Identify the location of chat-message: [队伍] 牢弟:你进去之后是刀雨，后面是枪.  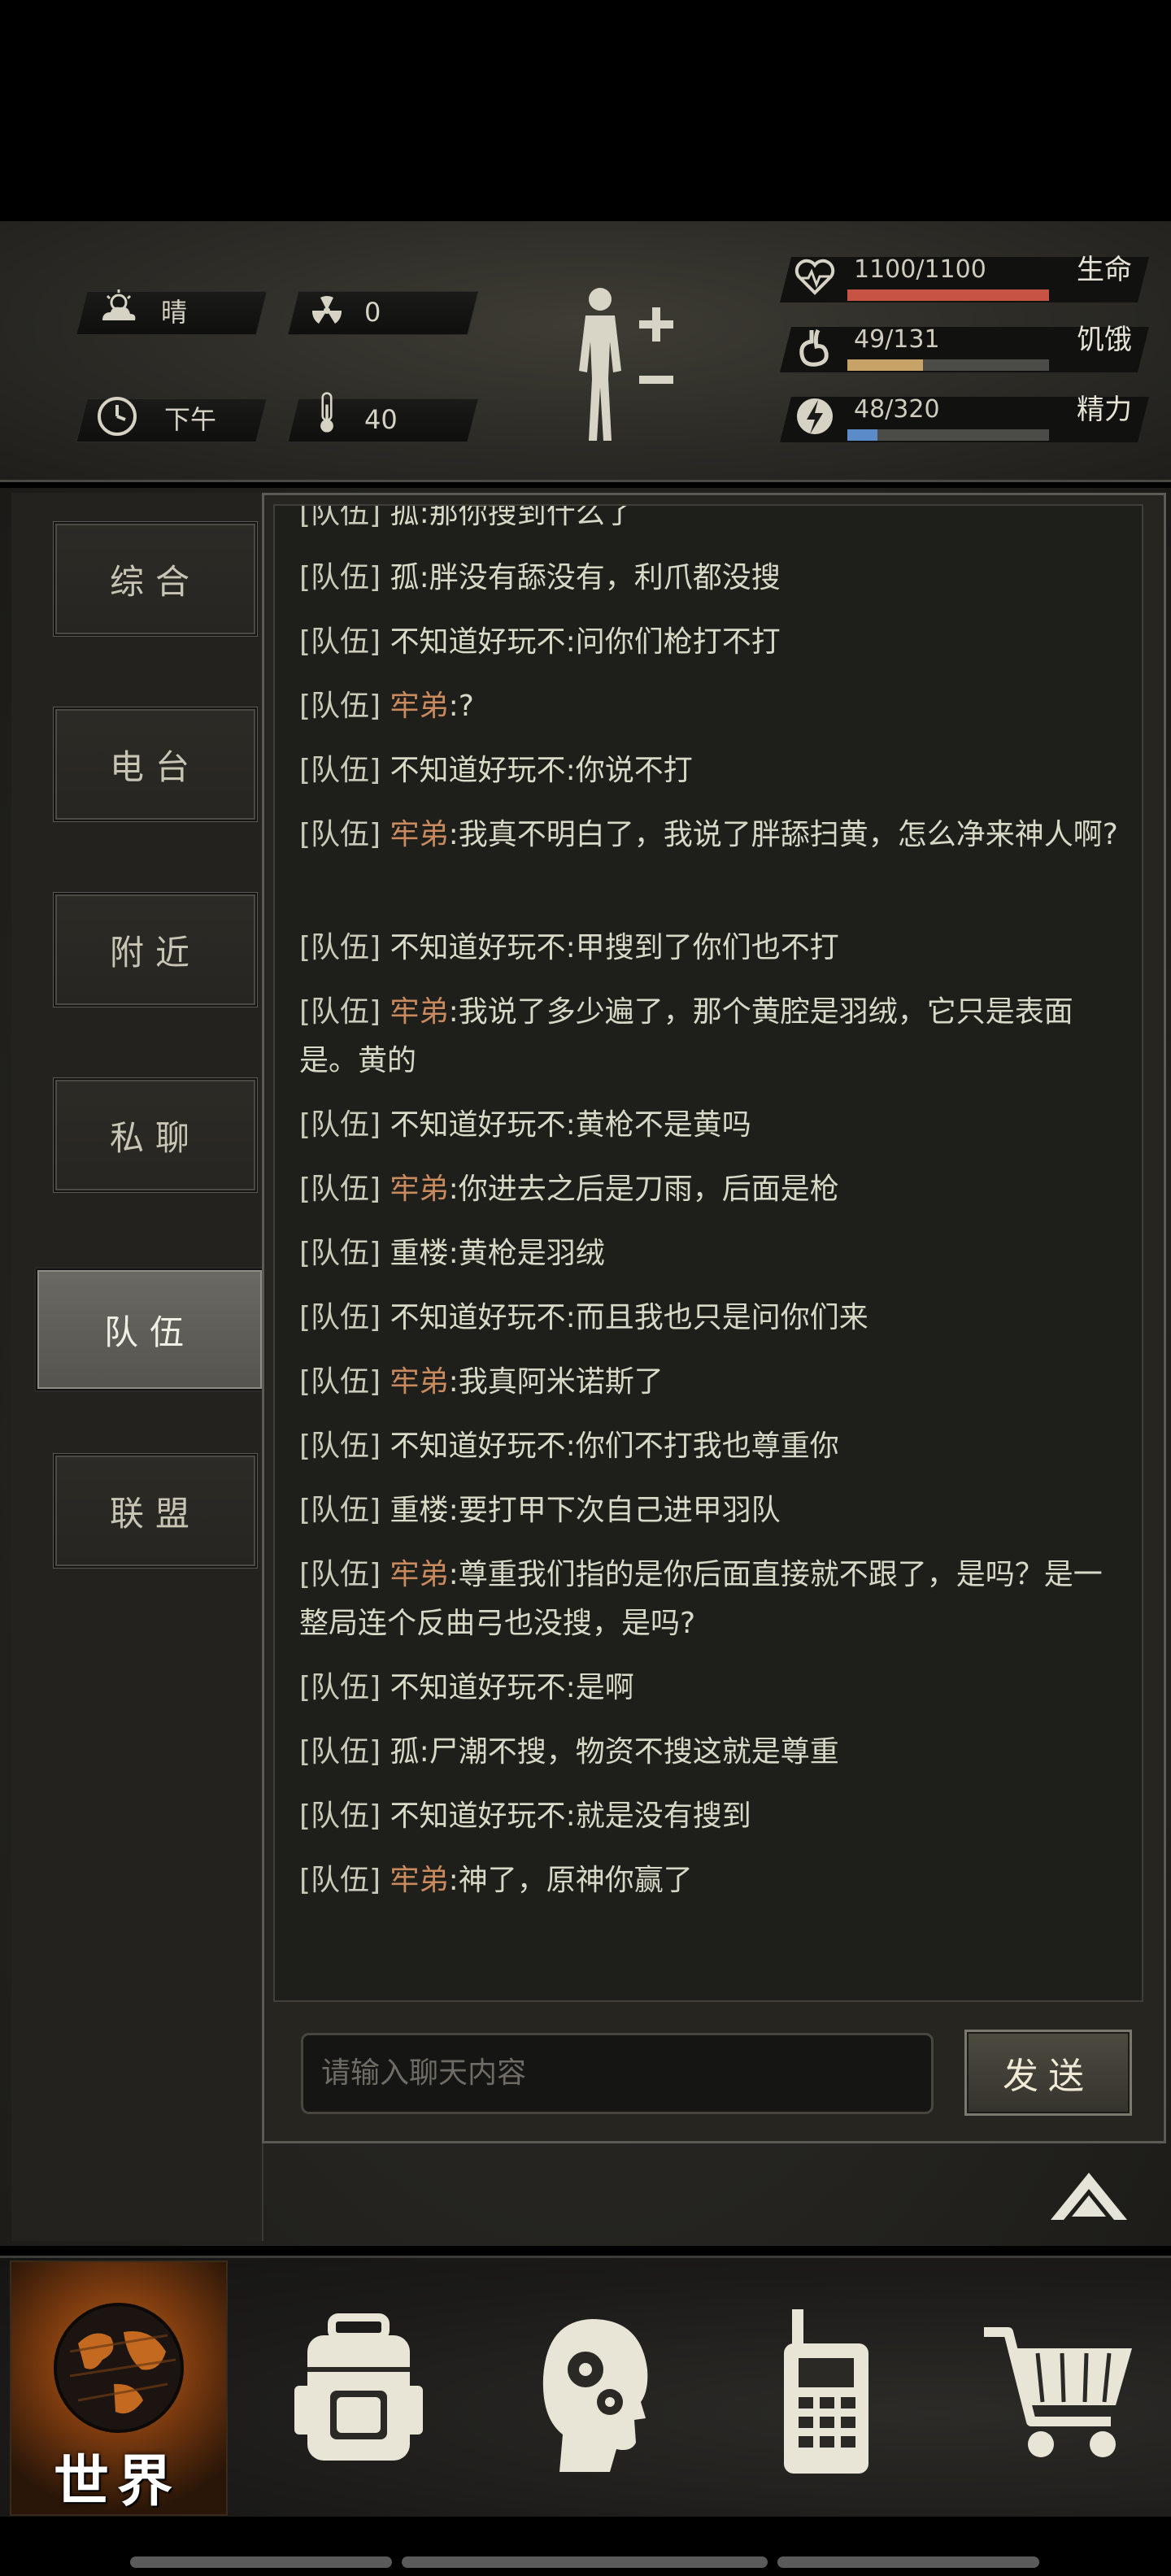
(714, 1190).